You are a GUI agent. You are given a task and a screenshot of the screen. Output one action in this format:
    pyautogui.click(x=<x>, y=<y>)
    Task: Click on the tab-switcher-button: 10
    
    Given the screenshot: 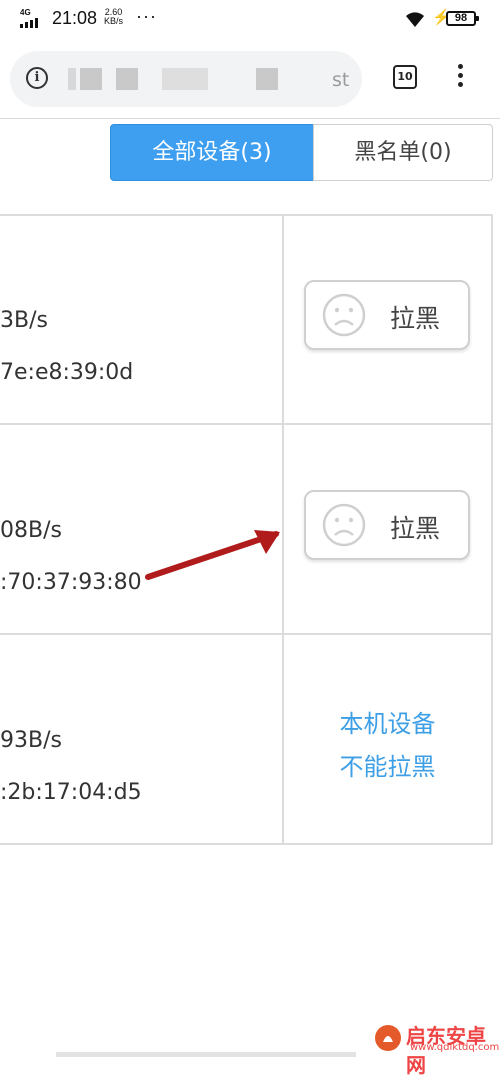 What is the action you would take?
    pyautogui.click(x=405, y=77)
    